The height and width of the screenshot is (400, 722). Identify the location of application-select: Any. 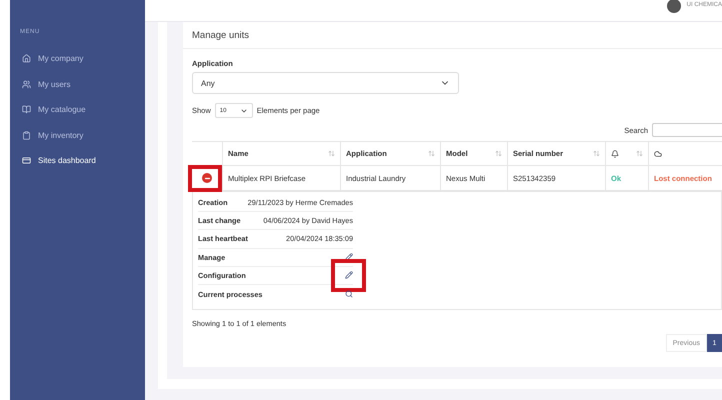
(325, 83).